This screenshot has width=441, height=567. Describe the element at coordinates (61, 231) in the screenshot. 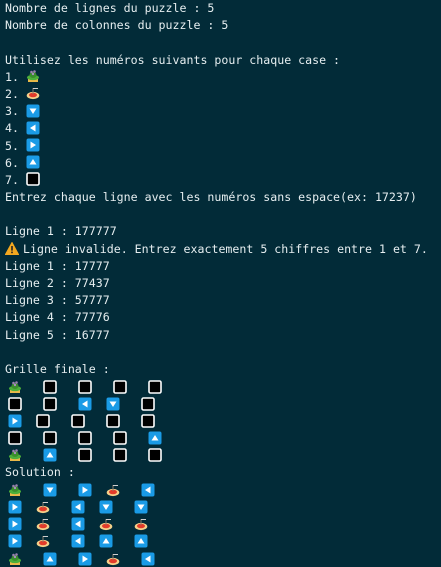

I see `input-line: Ligne 1 : 177777` at that location.